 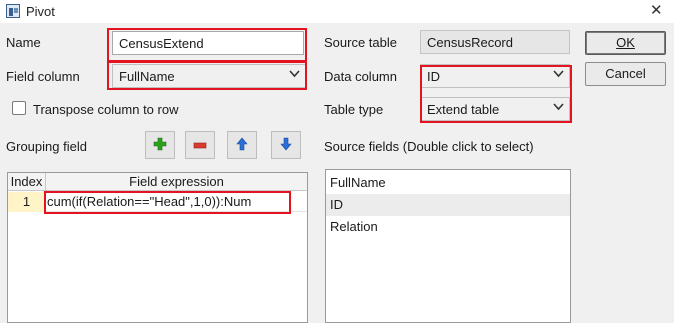 I want to click on ok-button-label: OK, so click(x=625, y=42).